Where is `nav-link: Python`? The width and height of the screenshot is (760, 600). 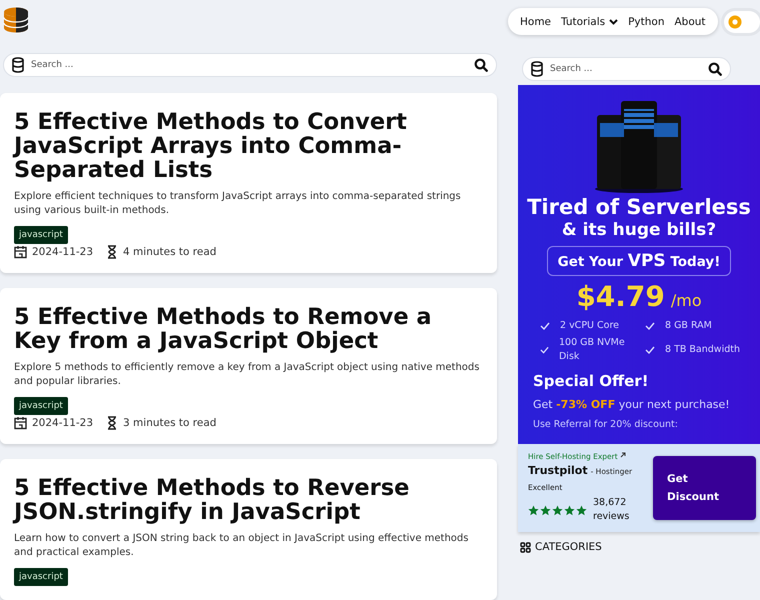 nav-link: Python is located at coordinates (646, 22).